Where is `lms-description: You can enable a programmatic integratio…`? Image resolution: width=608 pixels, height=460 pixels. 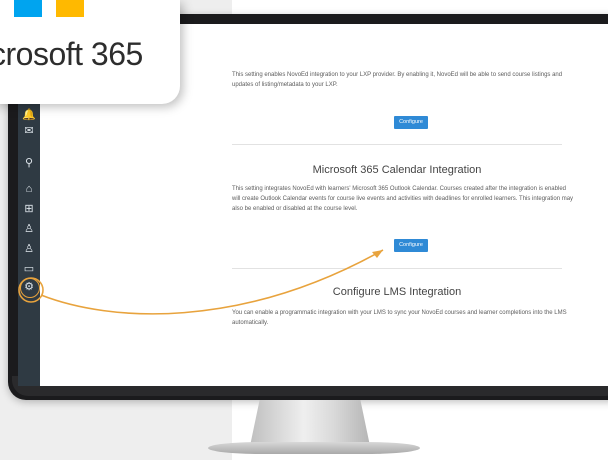
lms-description: You can enable a programmatic integratio… is located at coordinates (399, 318).